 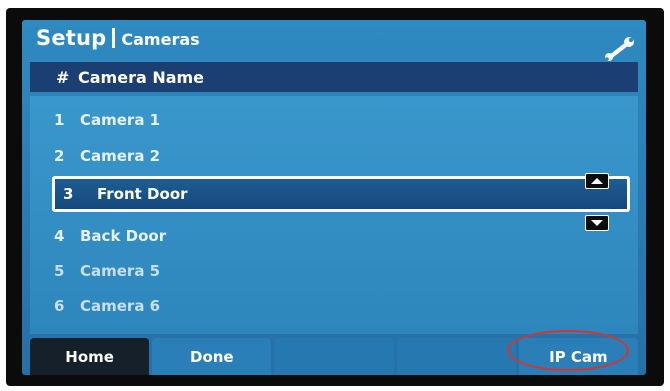 I want to click on triangle-down-icon, so click(x=597, y=223).